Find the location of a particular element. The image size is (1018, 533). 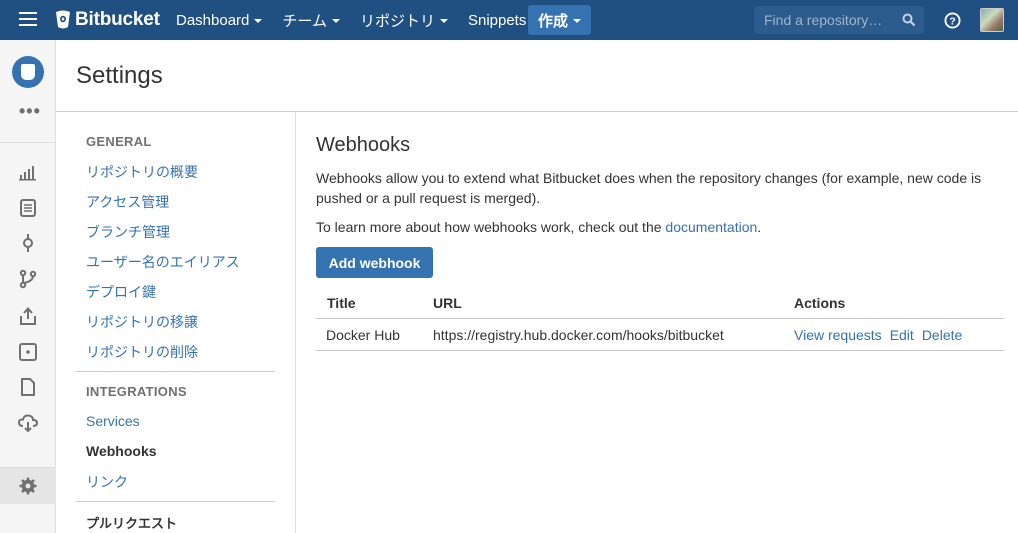

settings-nav-webhooks: Webhooks is located at coordinates (121, 451).